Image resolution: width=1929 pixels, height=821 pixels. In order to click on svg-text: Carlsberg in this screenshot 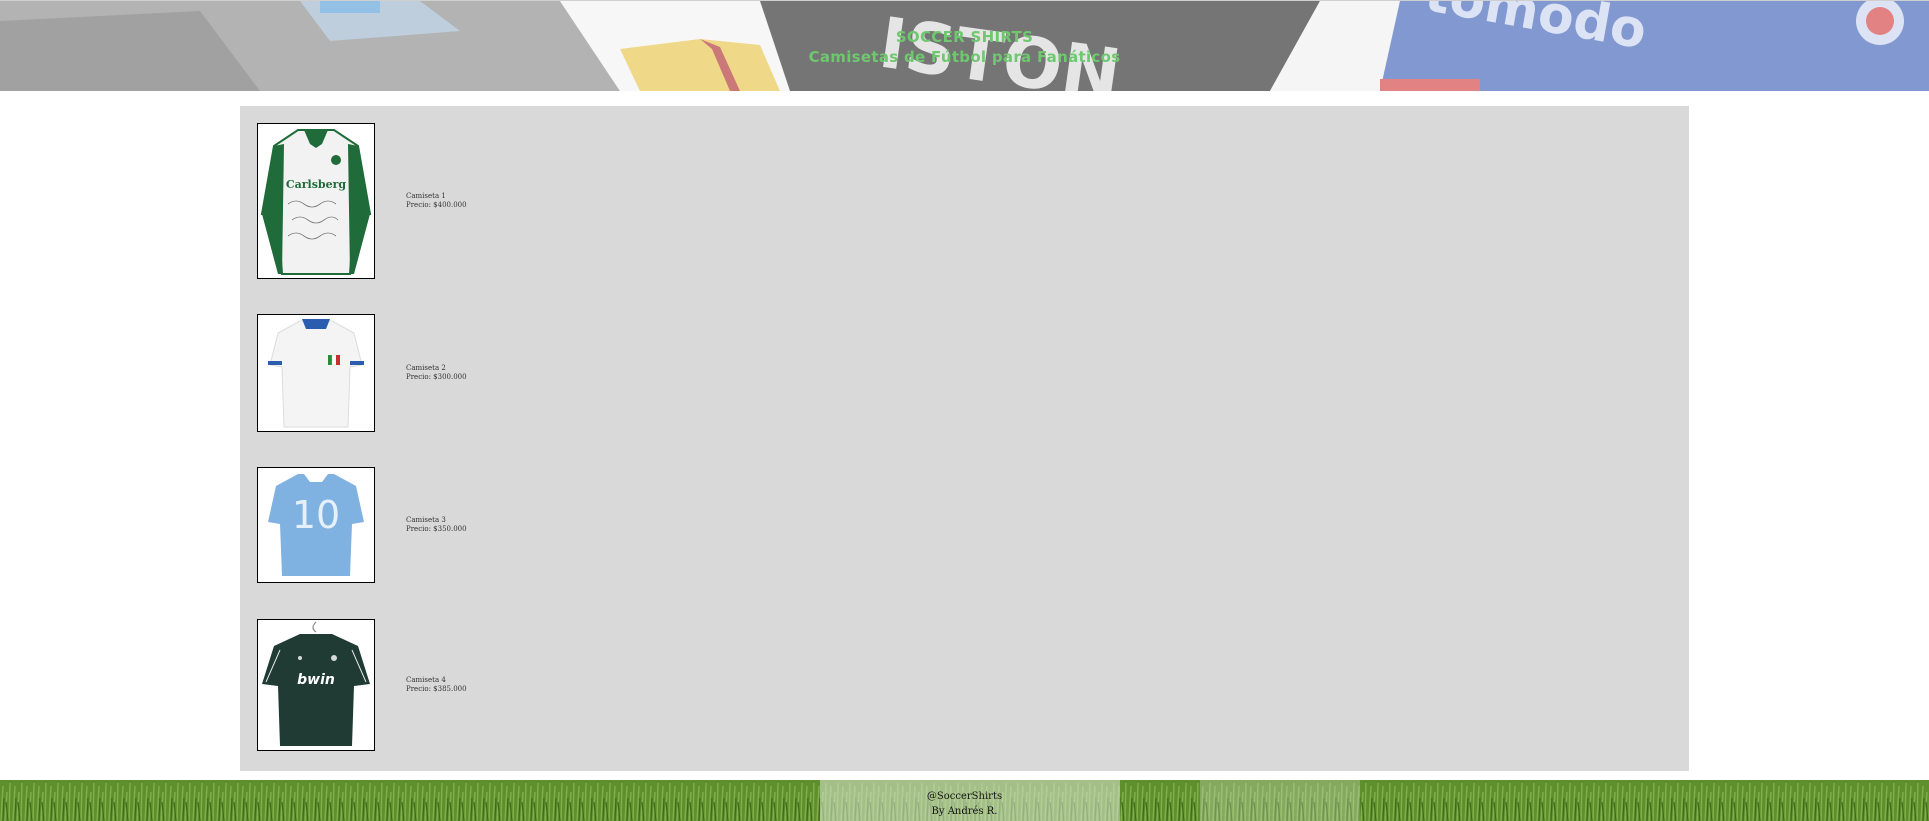, I will do `click(316, 184)`.